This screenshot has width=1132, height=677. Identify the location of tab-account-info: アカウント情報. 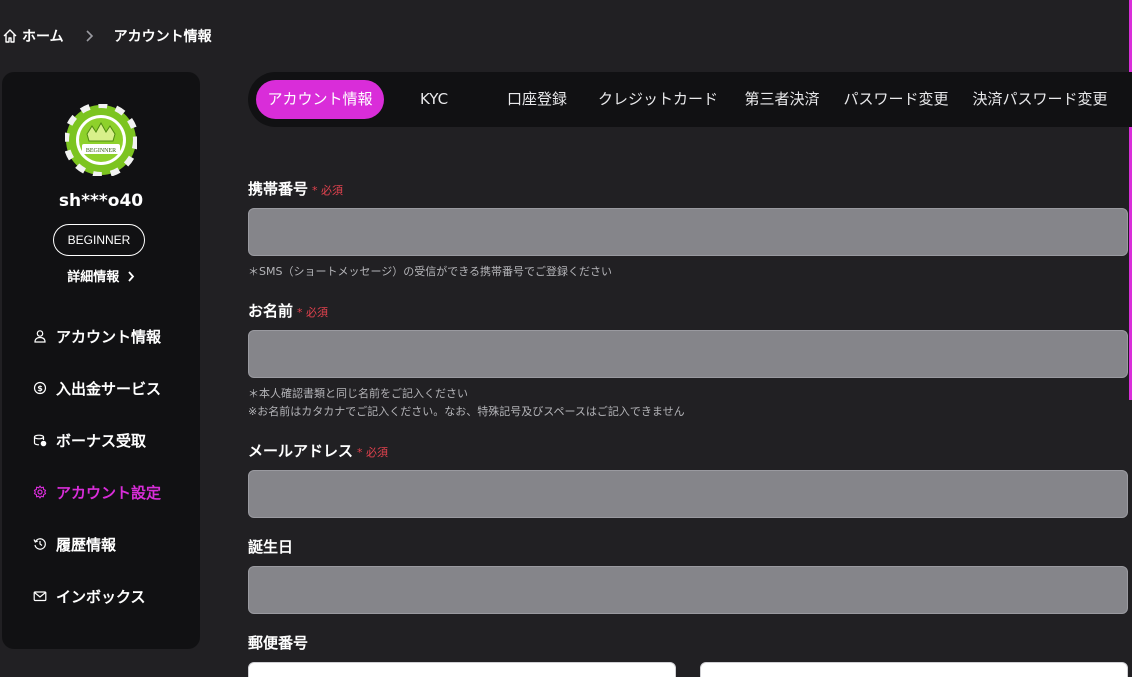
(320, 99).